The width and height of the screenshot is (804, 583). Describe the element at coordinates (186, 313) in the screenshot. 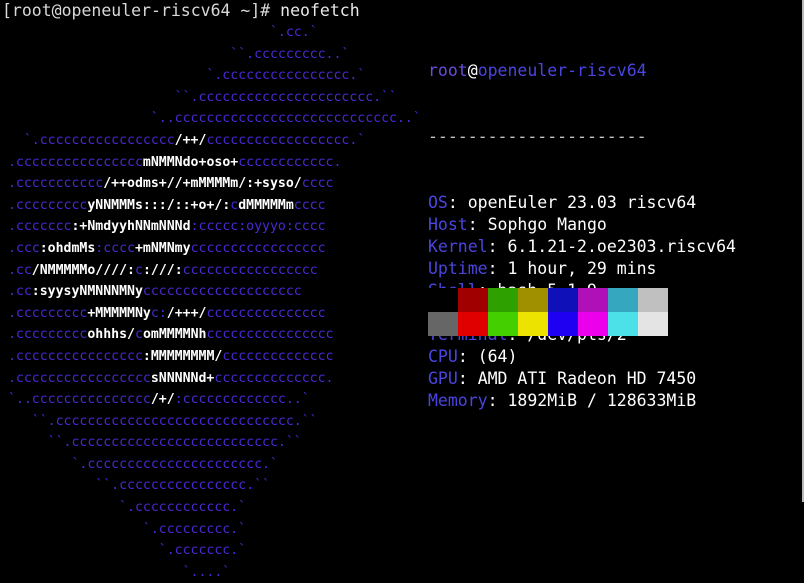

I see `ascii-glyph-white: /+++/` at that location.